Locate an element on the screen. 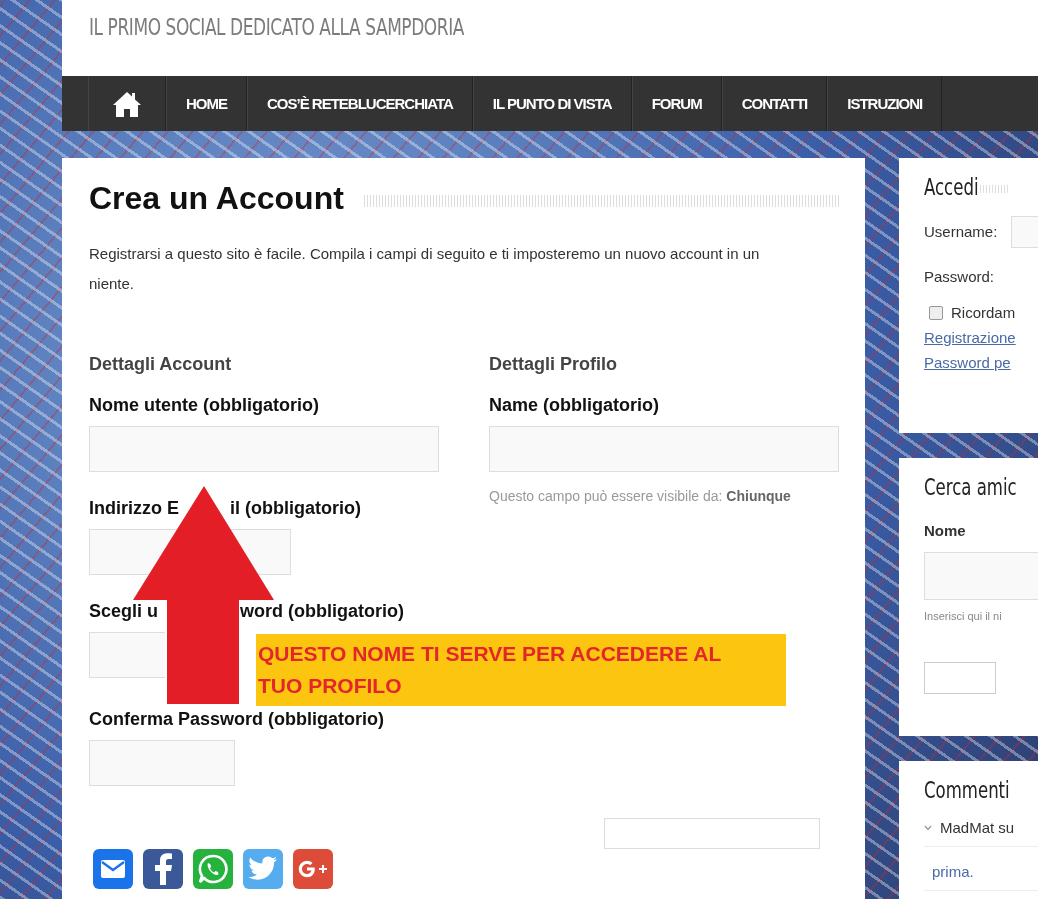 Image resolution: width=1038 pixels, height=899 pixels. field-label: Conferma Password (obbligatorio) is located at coordinates (237, 719).